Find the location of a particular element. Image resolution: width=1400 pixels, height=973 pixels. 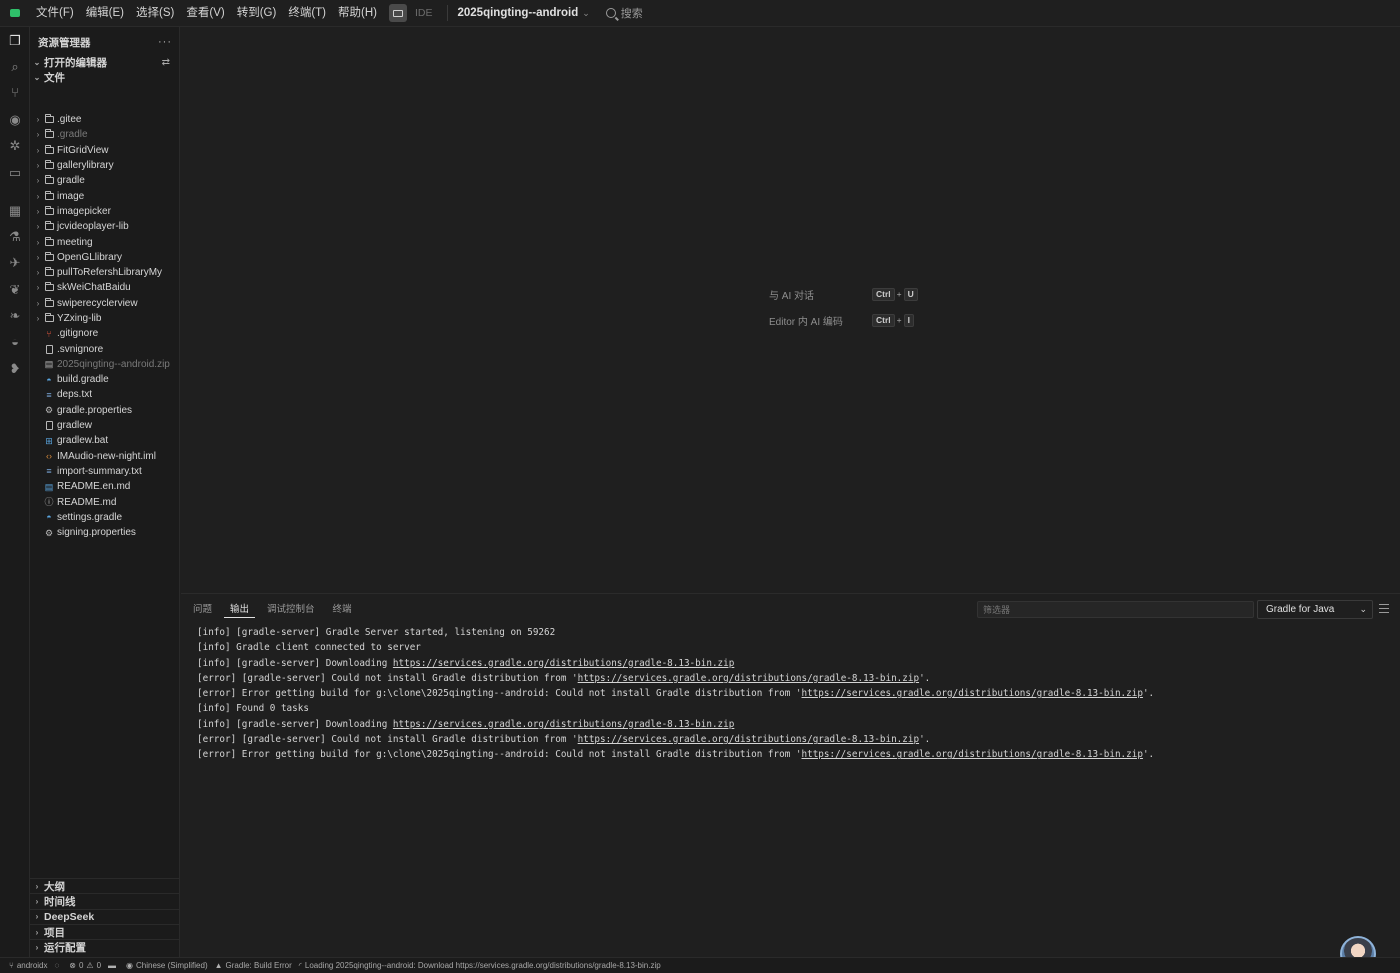

file-item: ◓ build.gradle is located at coordinates (105, 379).